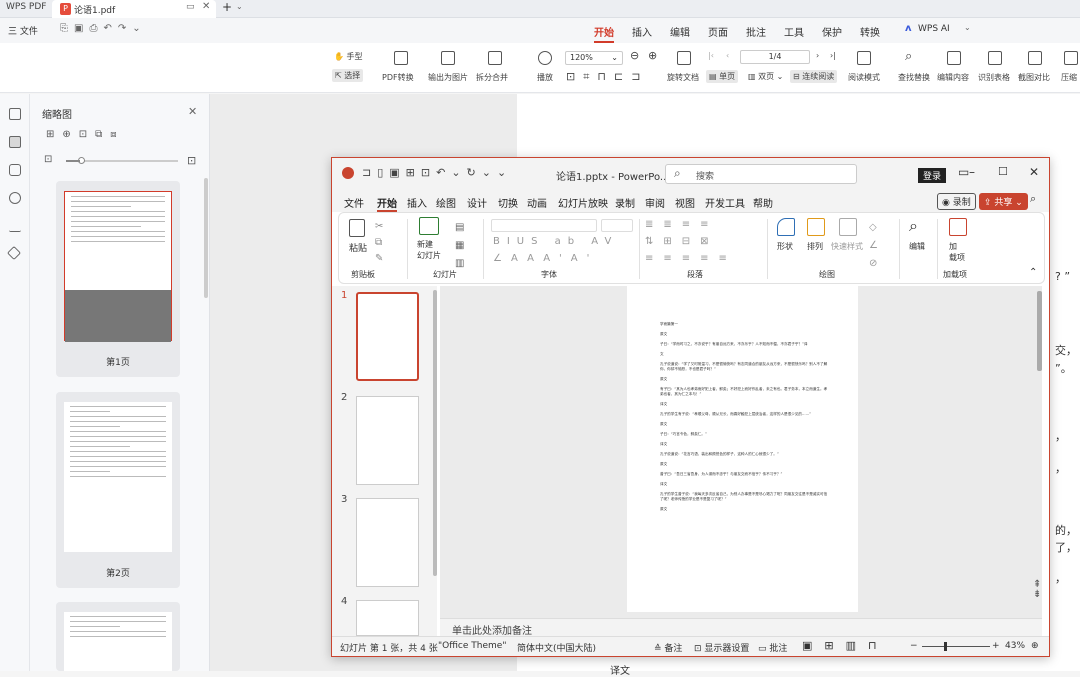 The width and height of the screenshot is (1080, 677). What do you see at coordinates (15, 198) in the screenshot?
I see `attachment-icon` at bounding box center [15, 198].